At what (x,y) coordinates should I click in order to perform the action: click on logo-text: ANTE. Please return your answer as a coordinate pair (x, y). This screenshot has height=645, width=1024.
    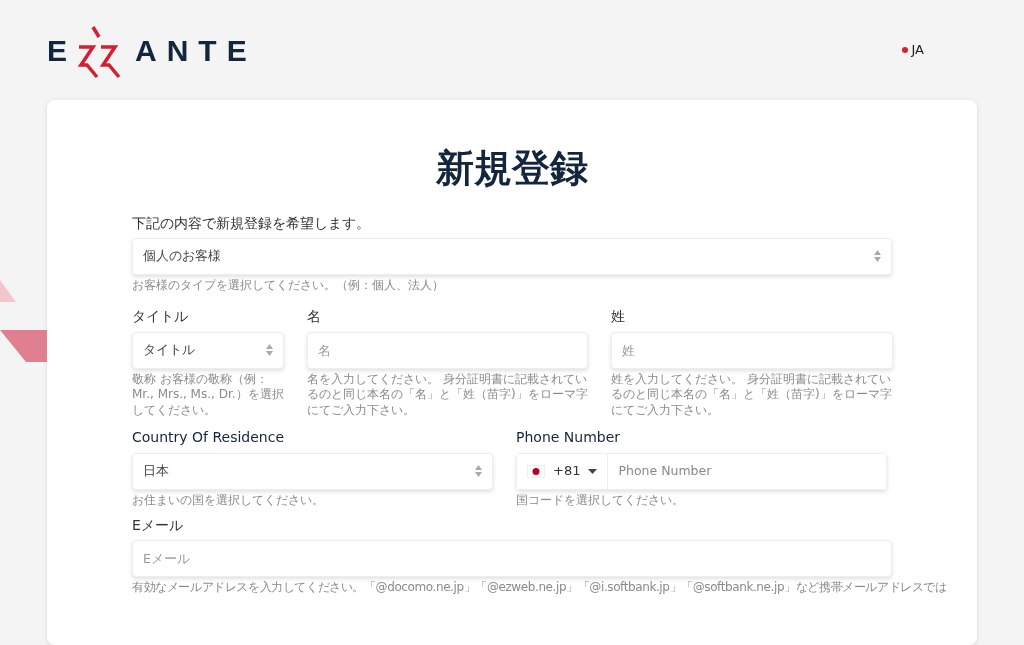
    Looking at the image, I should click on (196, 50).